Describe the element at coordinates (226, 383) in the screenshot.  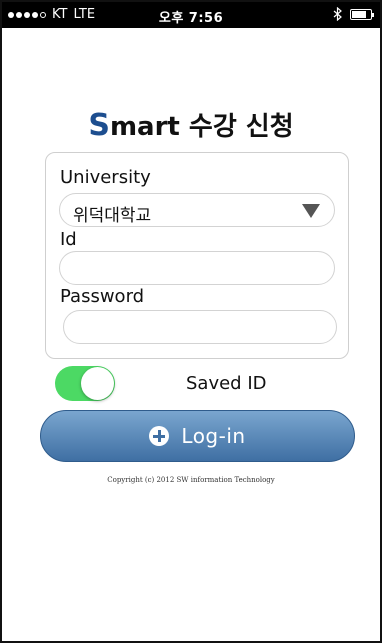
I see `saved-id-label: Saved ID` at that location.